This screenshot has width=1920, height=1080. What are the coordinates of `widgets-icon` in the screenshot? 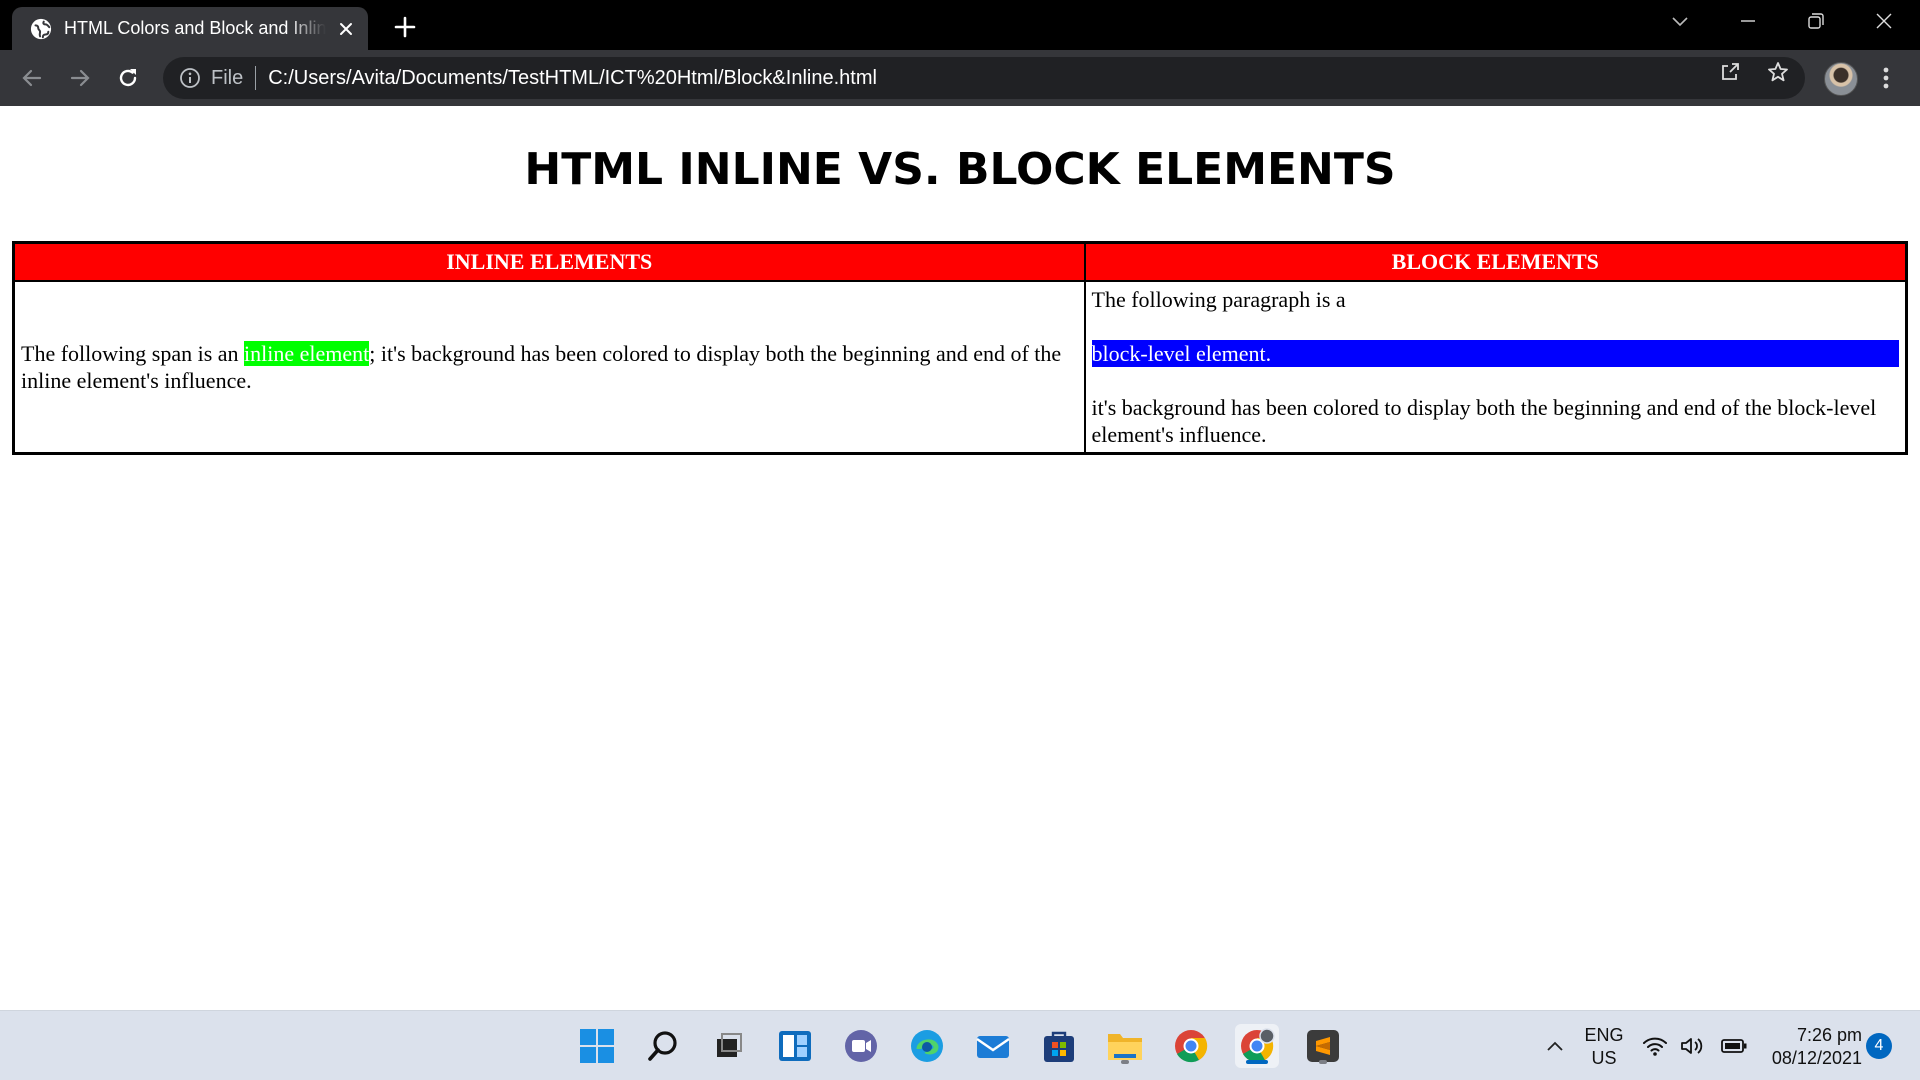 It's located at (795, 1046).